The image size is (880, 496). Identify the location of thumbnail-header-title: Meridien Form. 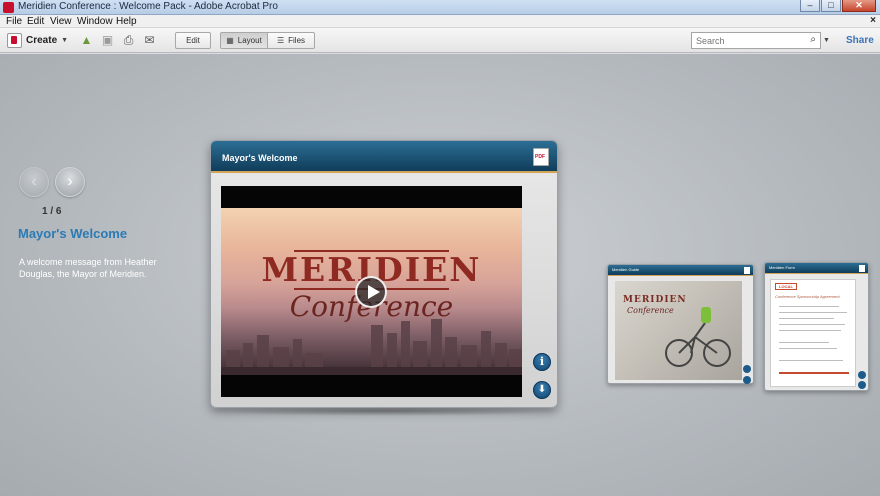
(782, 267).